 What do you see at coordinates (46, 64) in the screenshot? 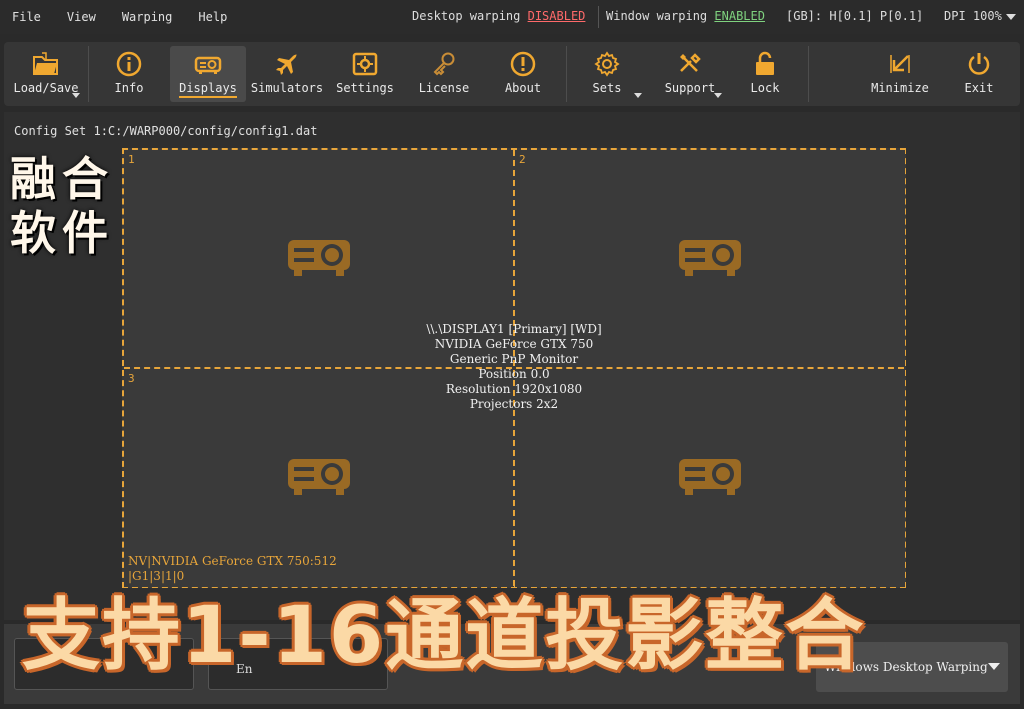
I see `folder-icon` at bounding box center [46, 64].